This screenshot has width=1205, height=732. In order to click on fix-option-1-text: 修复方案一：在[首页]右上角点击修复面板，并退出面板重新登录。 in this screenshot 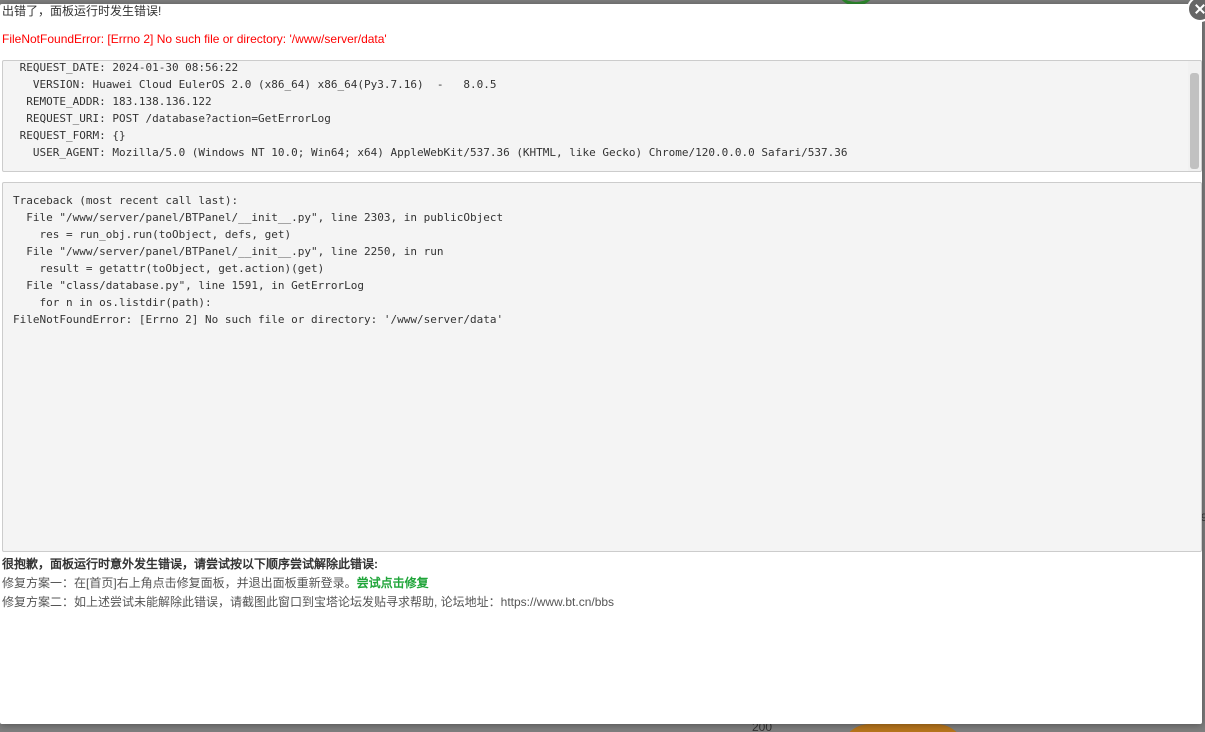, I will do `click(179, 583)`.